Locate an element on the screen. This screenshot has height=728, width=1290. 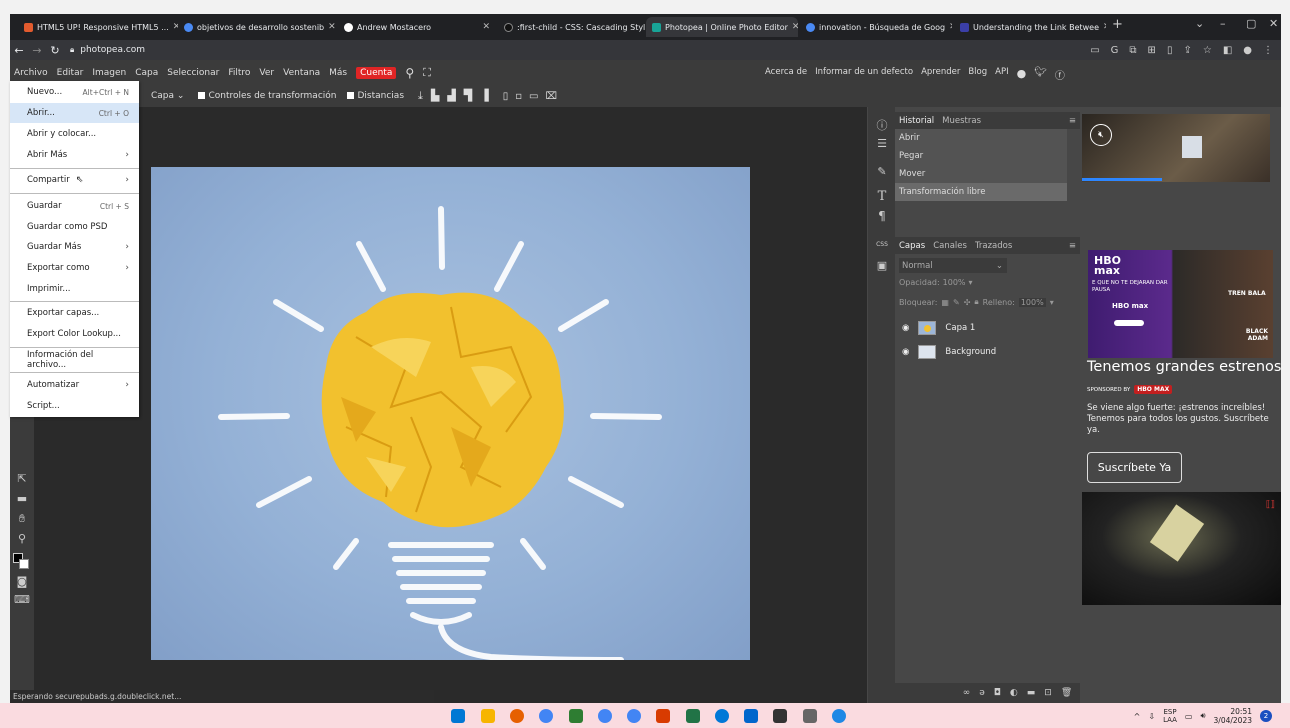
keyboard-icon: ⌨︎ is located at coordinates (22, 599).